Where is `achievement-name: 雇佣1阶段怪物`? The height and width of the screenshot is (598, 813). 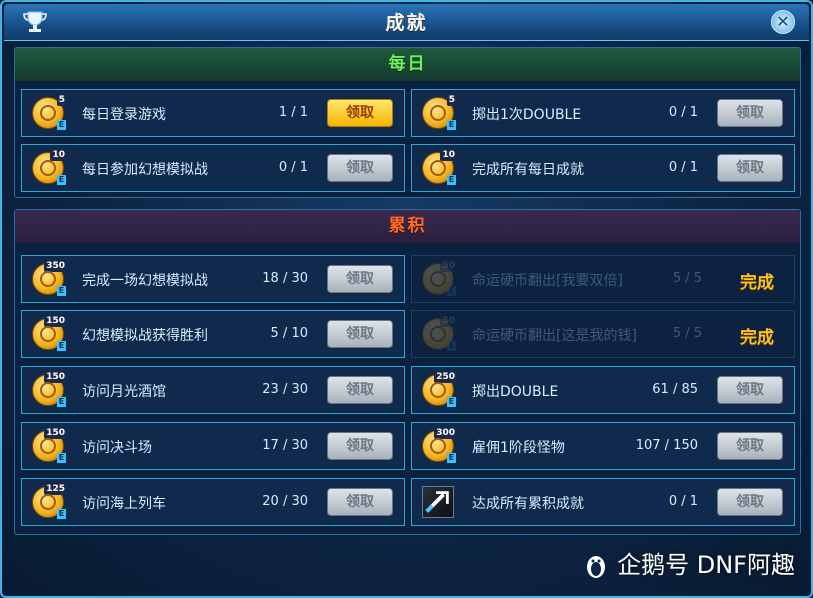 achievement-name: 雇佣1阶段怪物 is located at coordinates (518, 448).